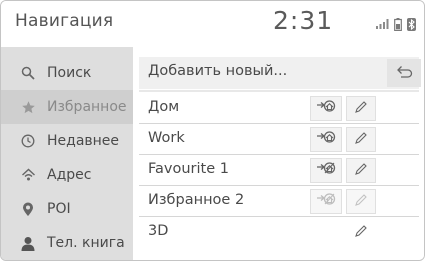  What do you see at coordinates (279, 170) in the screenshot?
I see `favorite-row: Favourite 1` at bounding box center [279, 170].